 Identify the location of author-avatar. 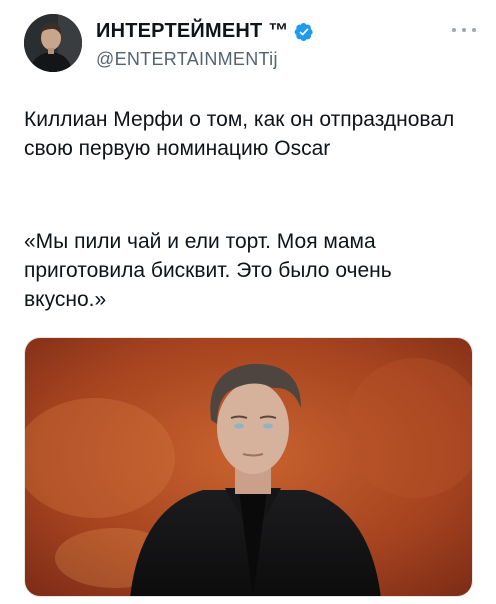
(53, 43).